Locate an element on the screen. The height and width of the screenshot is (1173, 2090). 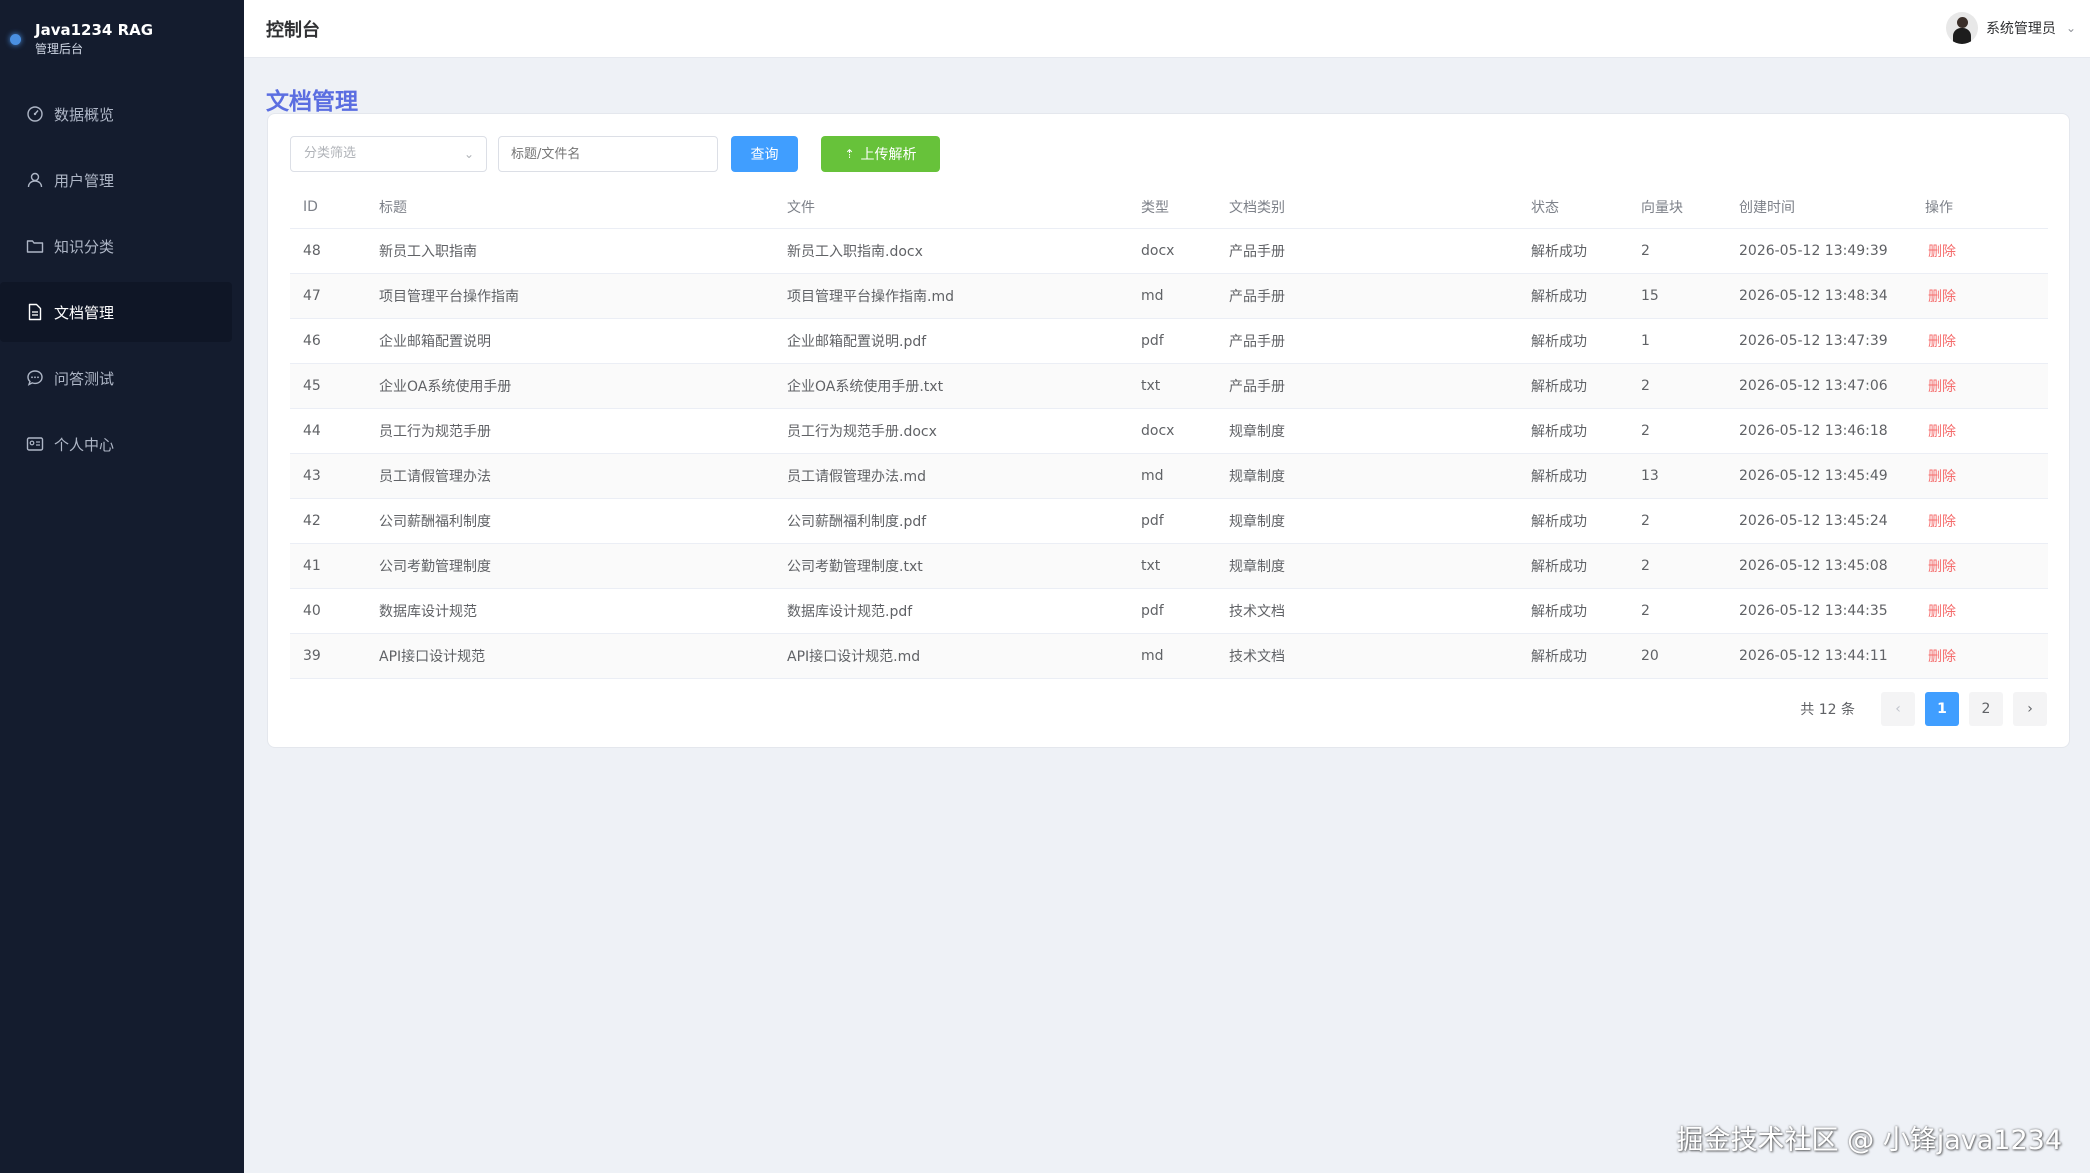
prev-page-button: ‹ is located at coordinates (1898, 709).